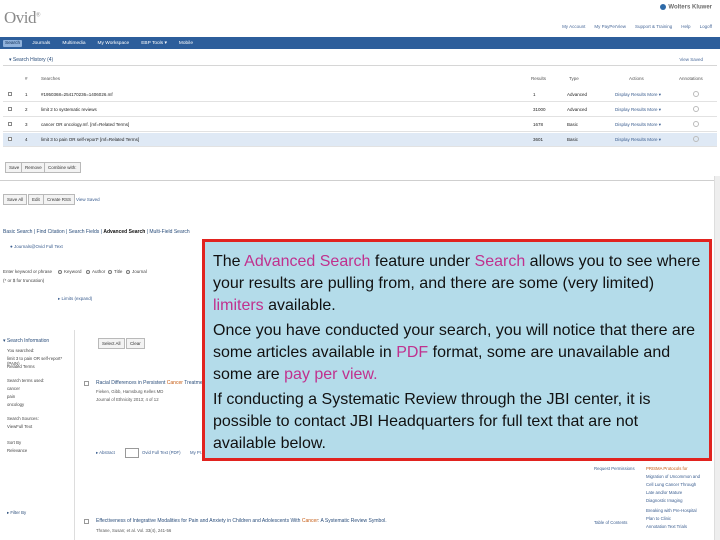  Describe the element at coordinates (26, 380) in the screenshot. I see `panel-line: Search terms used:` at that location.